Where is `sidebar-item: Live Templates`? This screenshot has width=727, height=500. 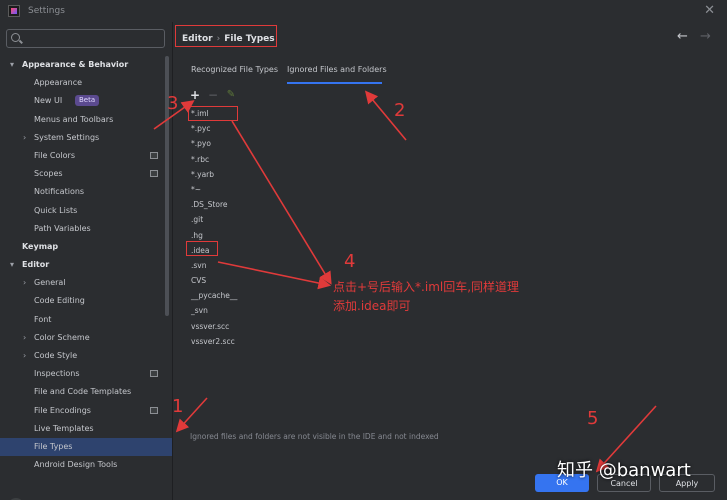
sidebar-item: Live Templates is located at coordinates (86, 429).